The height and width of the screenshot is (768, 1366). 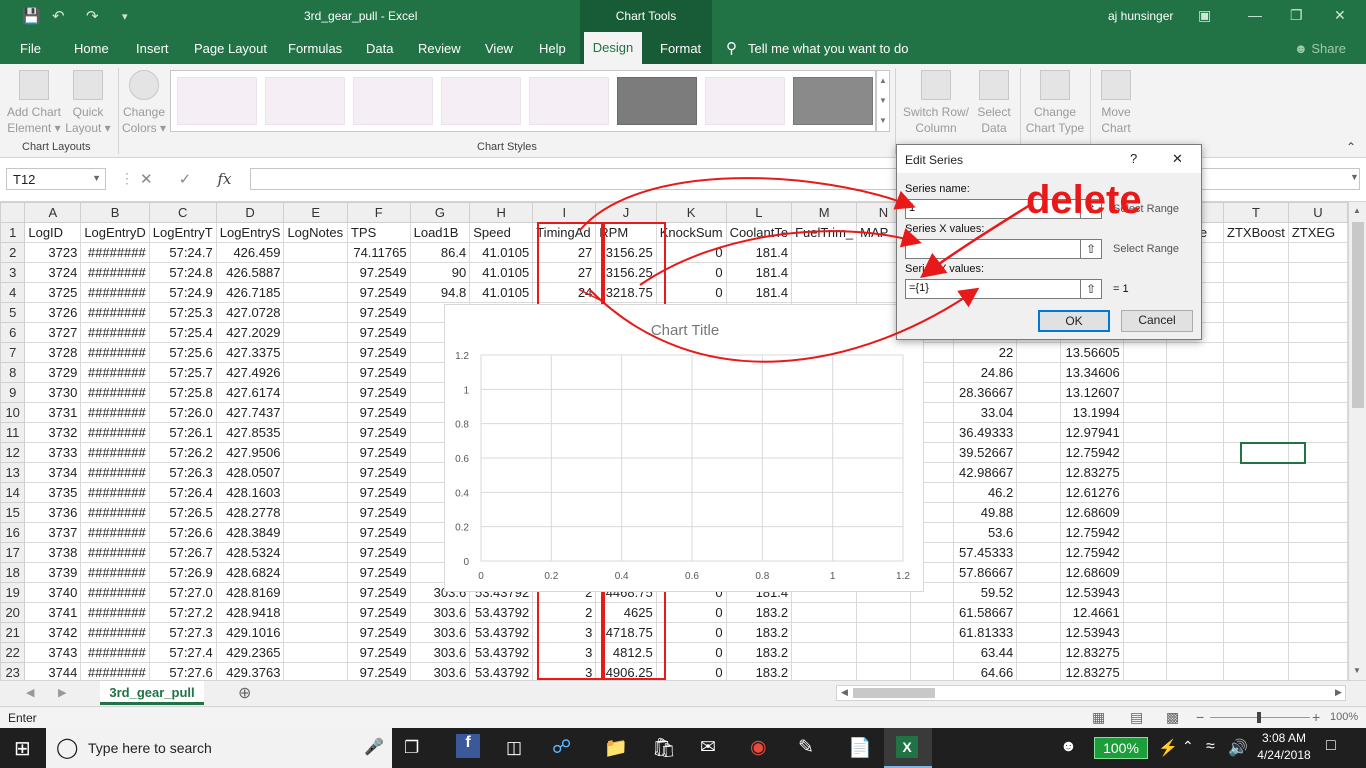 What do you see at coordinates (440, 252) in the screenshot?
I see `cell: 86.4` at bounding box center [440, 252].